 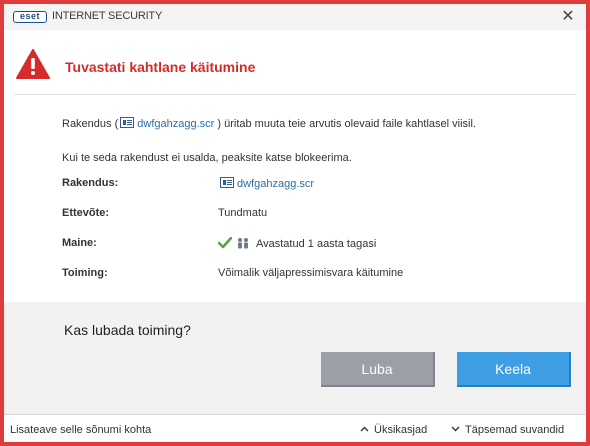 What do you see at coordinates (311, 273) in the screenshot?
I see `action-value: Võimalik väljapressimisvara käitumine` at bounding box center [311, 273].